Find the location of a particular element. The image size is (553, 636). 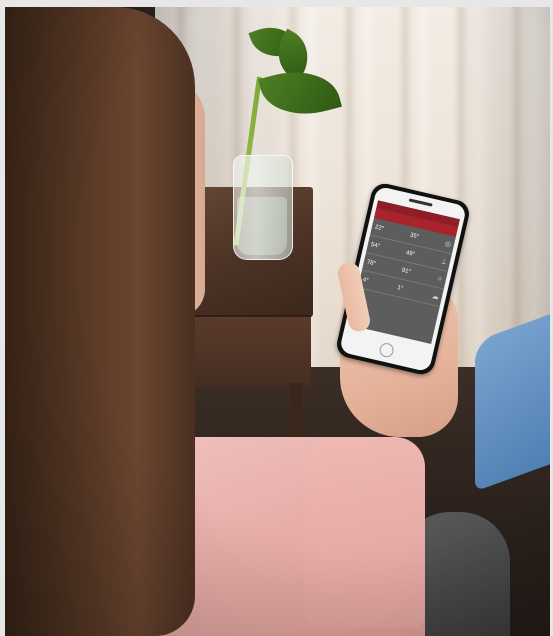

glass-vase is located at coordinates (263, 207).